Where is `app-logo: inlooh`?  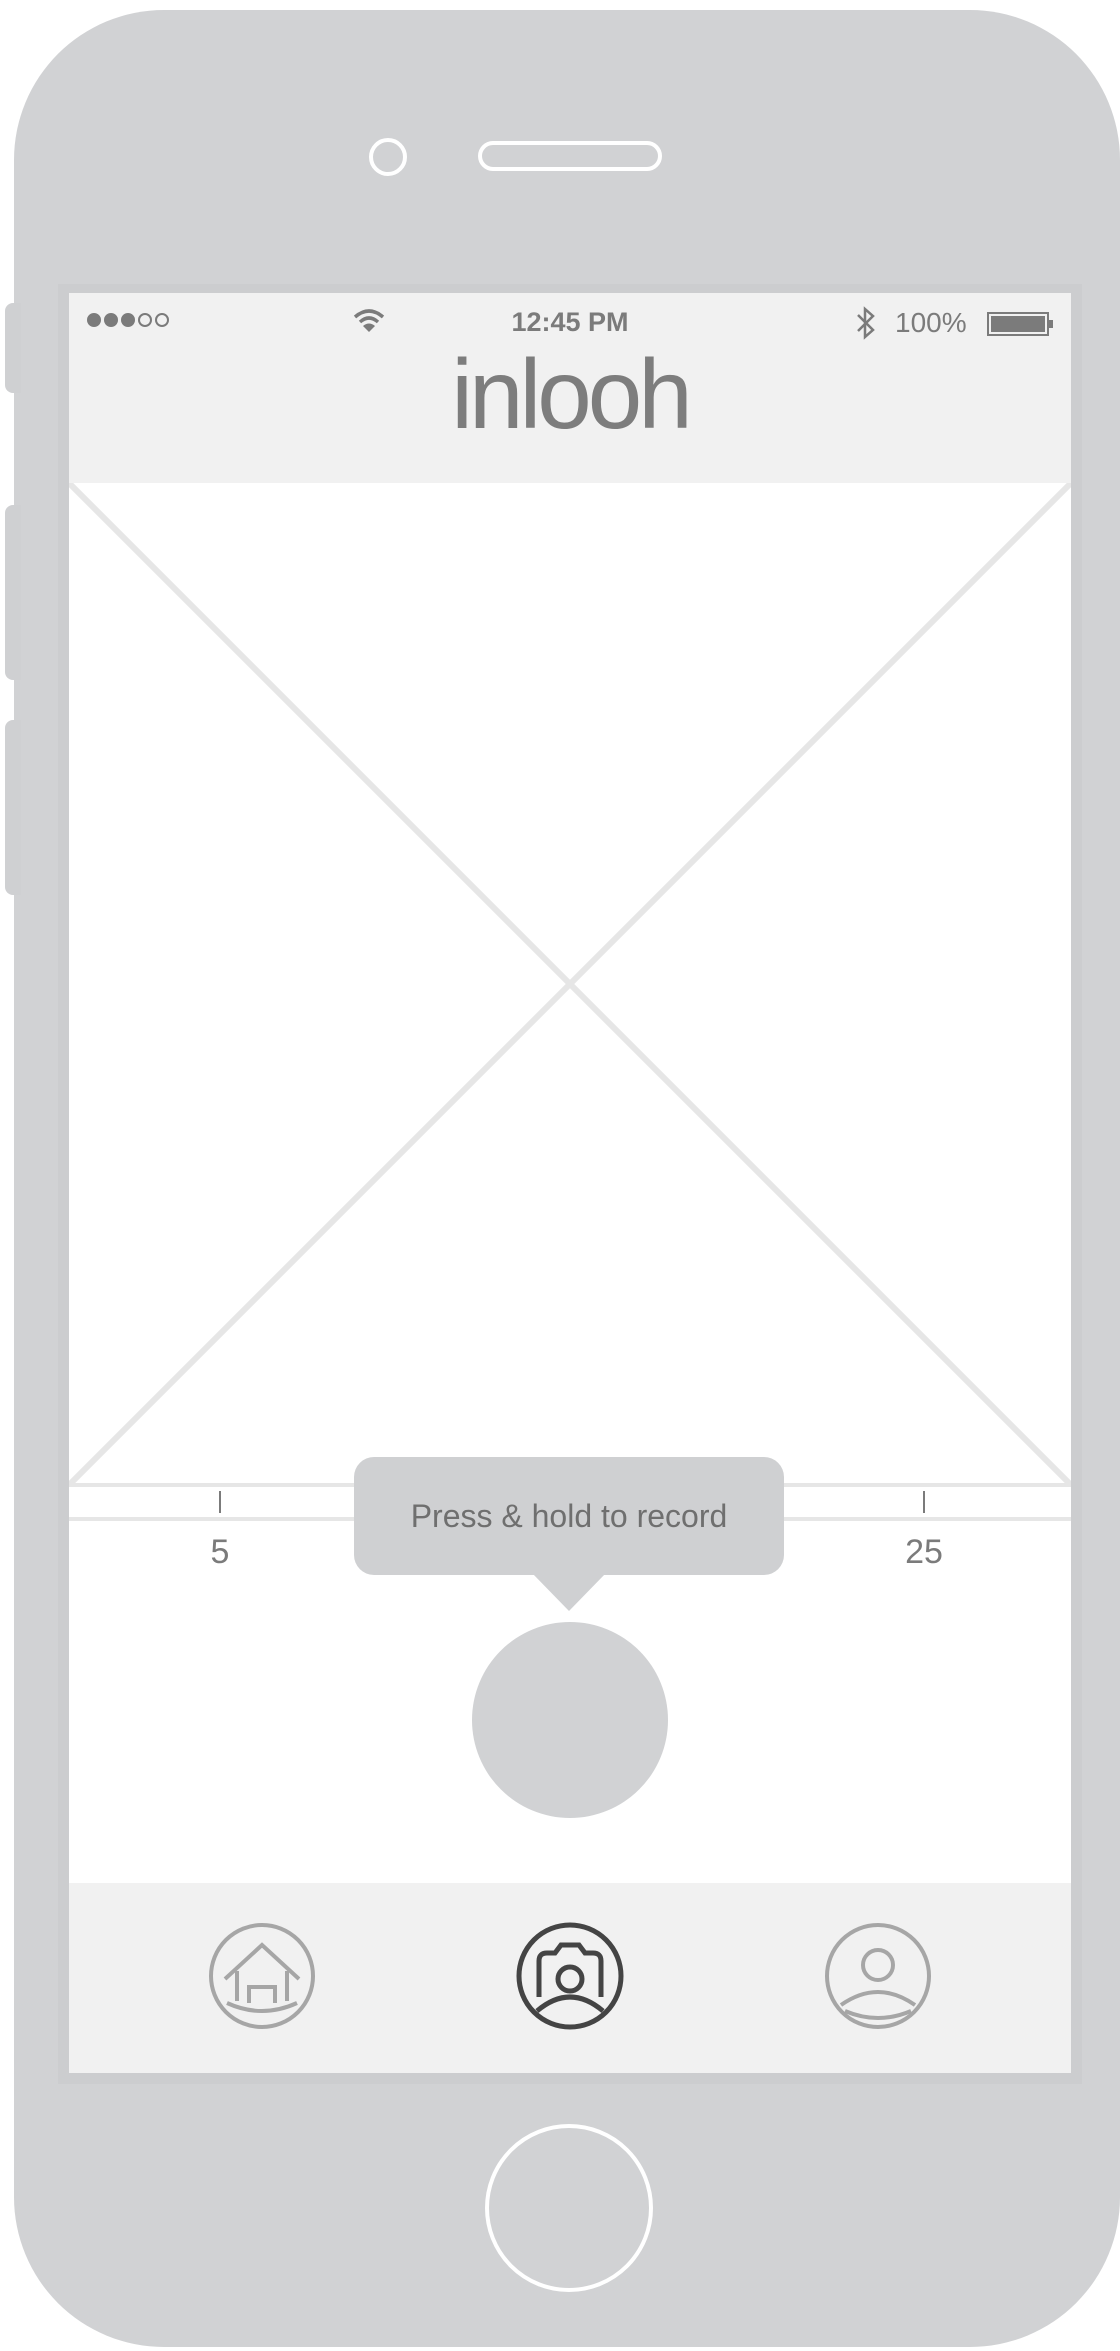 app-logo: inlooh is located at coordinates (572, 394).